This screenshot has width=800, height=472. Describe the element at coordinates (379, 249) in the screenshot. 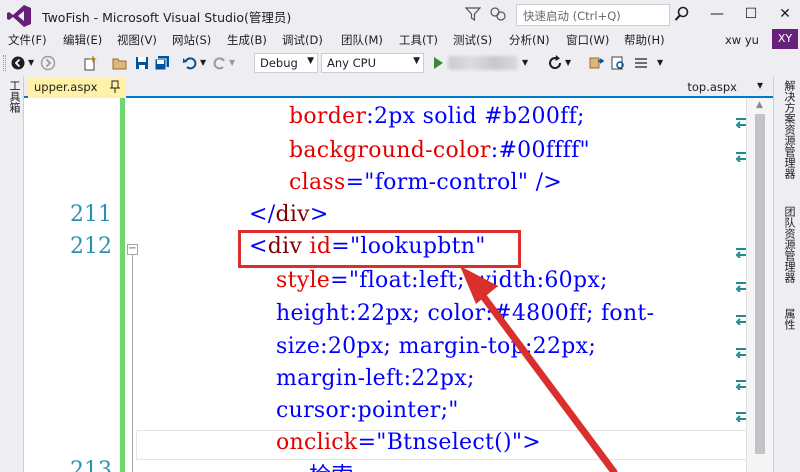

I see `annotation-highlight-box` at that location.